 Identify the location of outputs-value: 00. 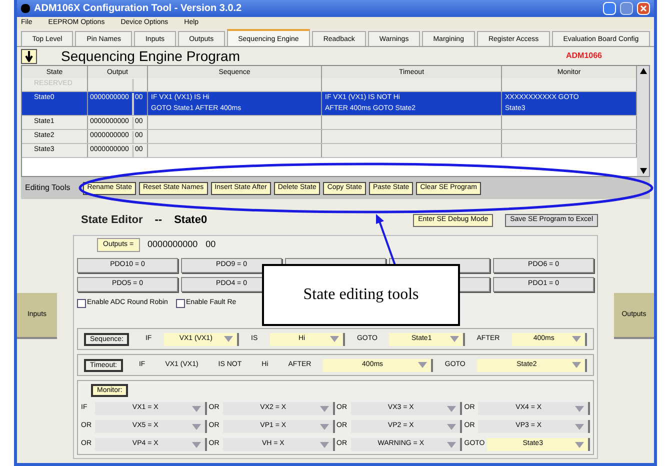
(211, 245).